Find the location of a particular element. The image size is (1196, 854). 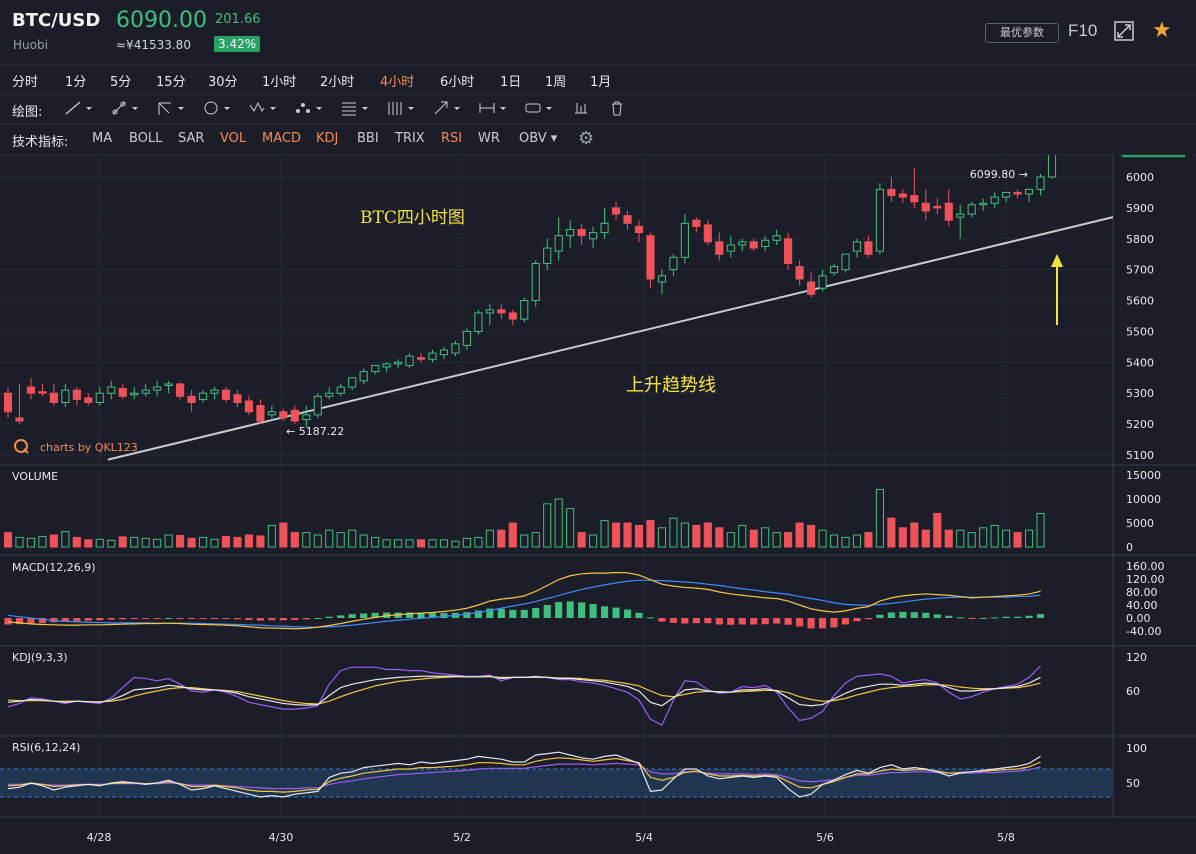

best-params-button: 最优参数 is located at coordinates (1022, 33).